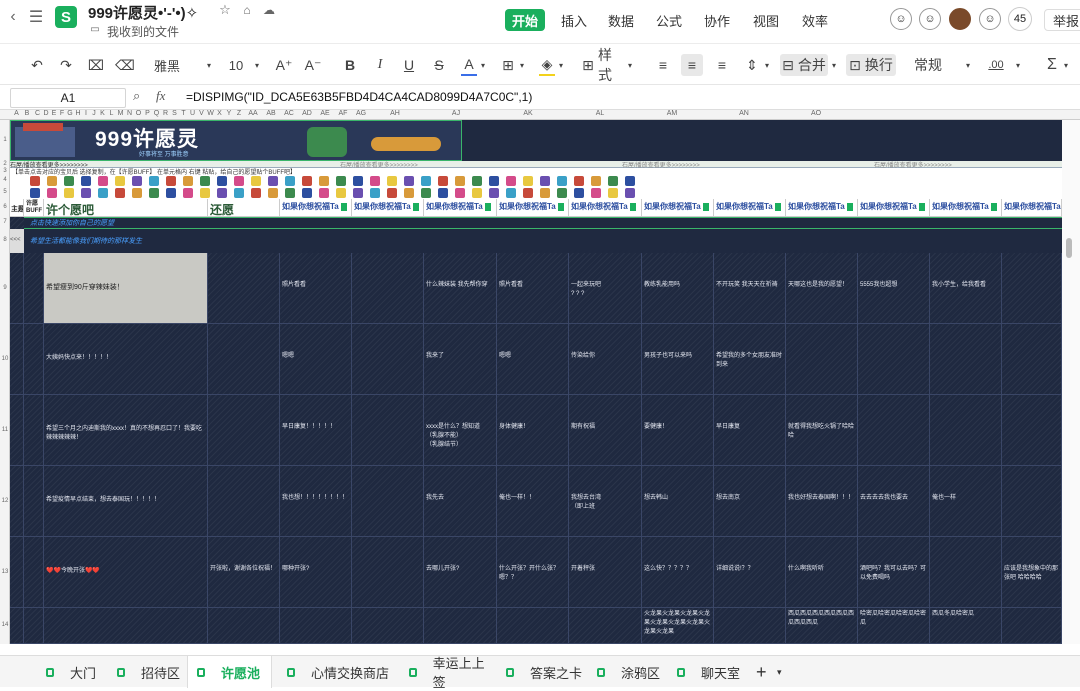  I want to click on bless-cell: 传染给你, so click(605, 359).